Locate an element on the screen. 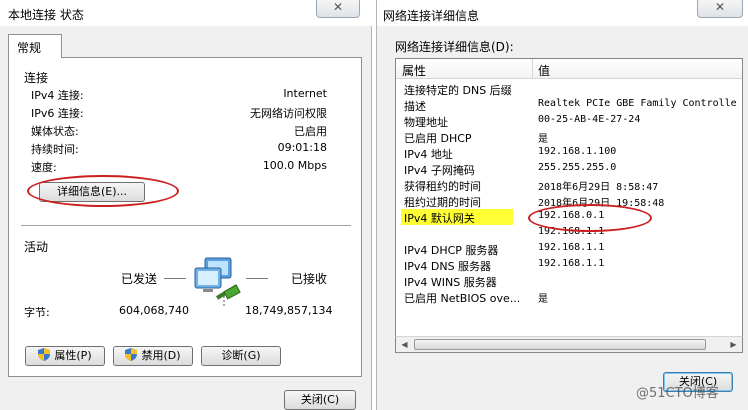  list-row-default-gateway-2: 192.168.1.1 is located at coordinates (569, 233).